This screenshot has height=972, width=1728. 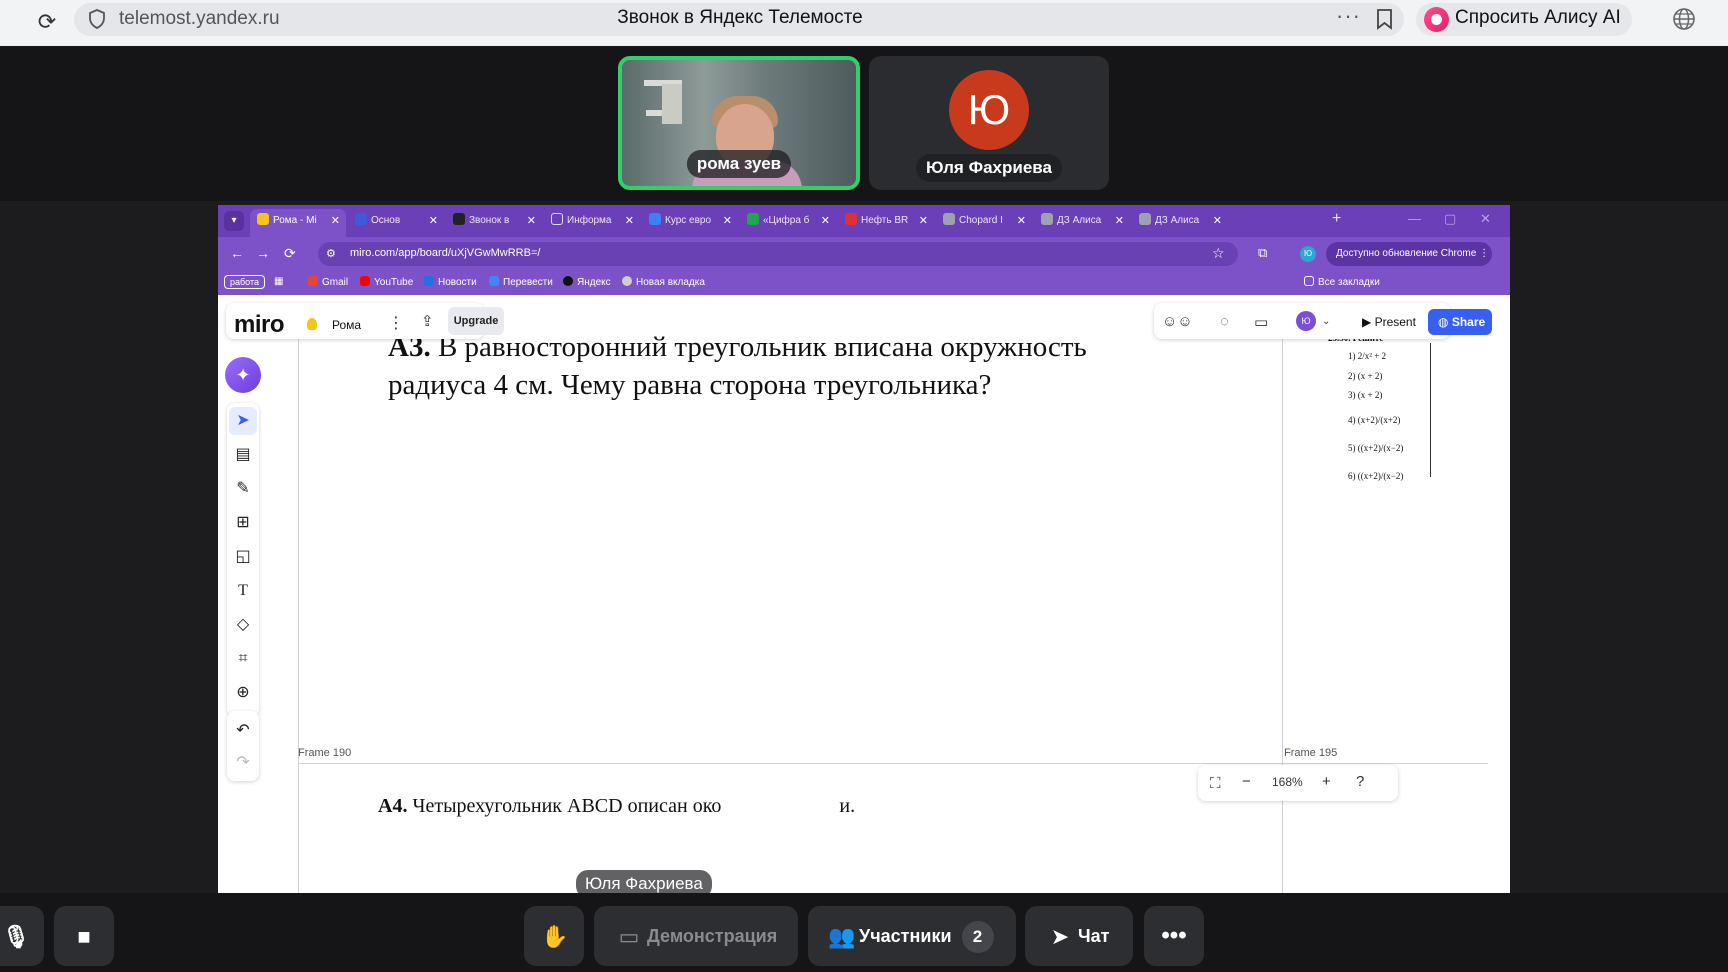 I want to click on zoom-in-icon: +, so click(x=1326, y=781).